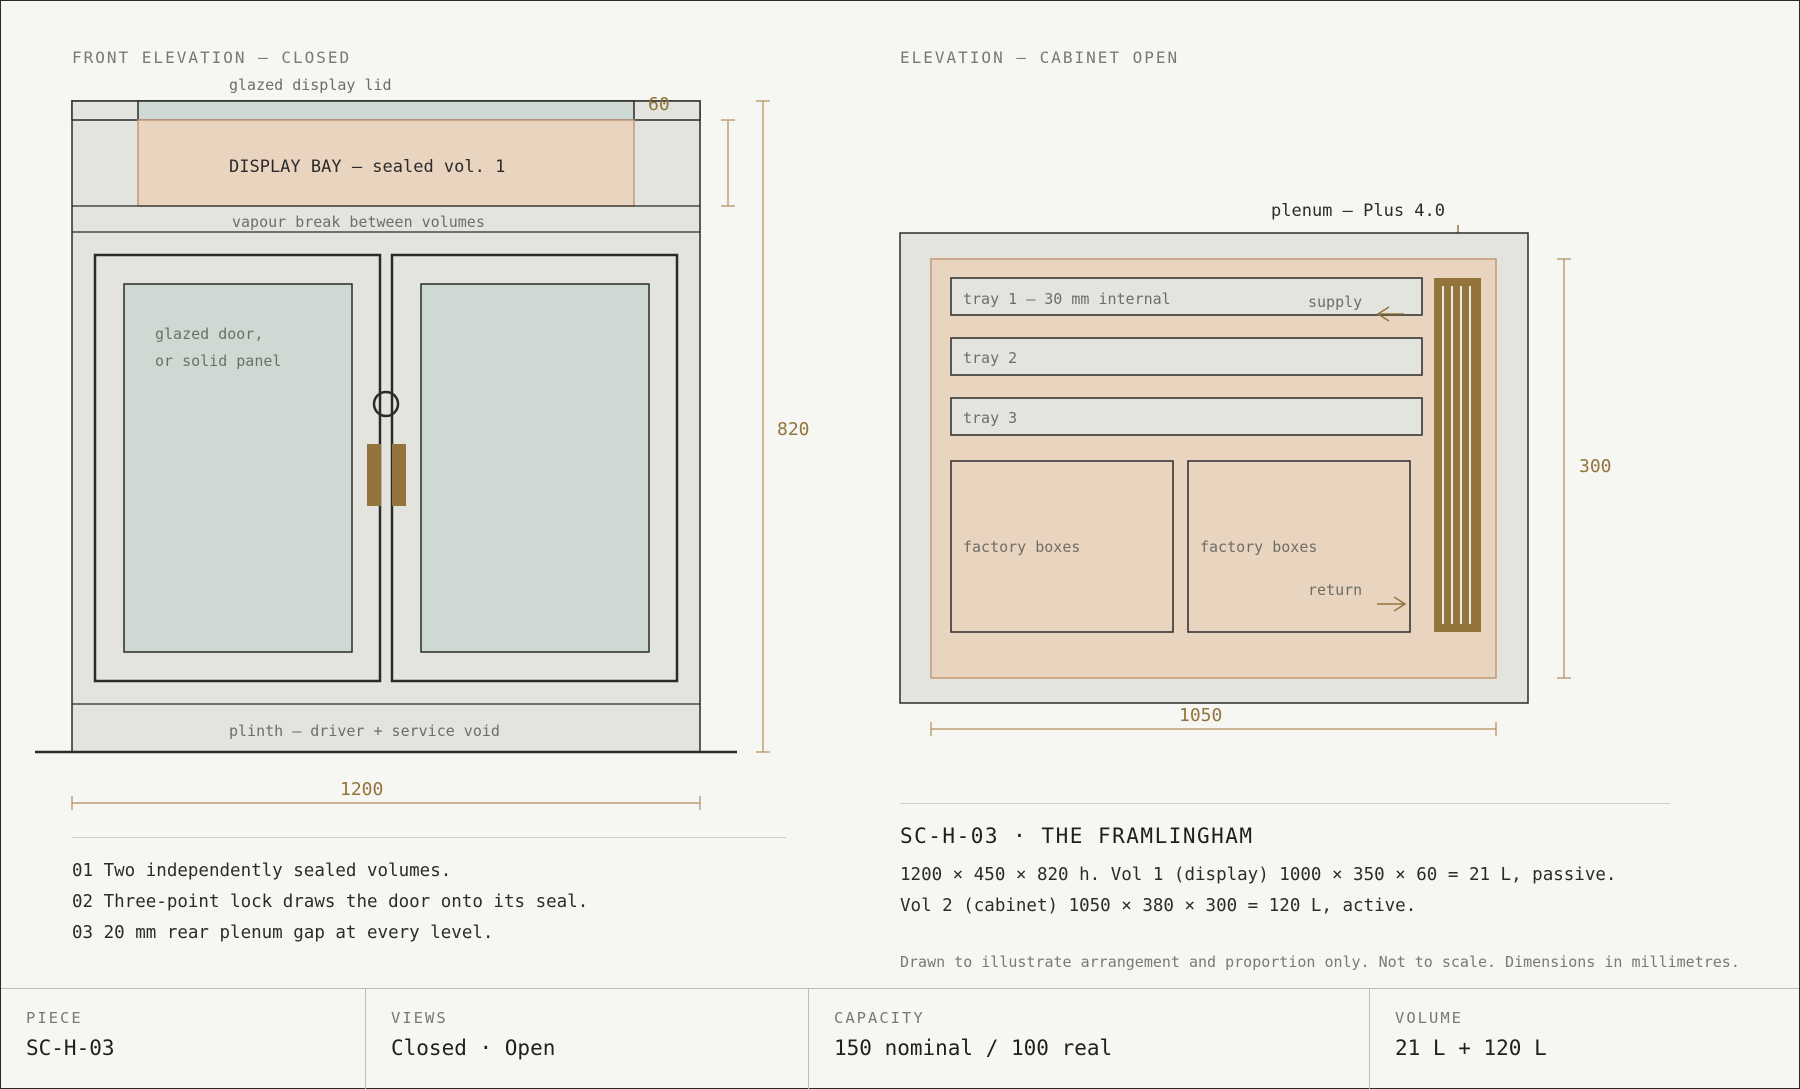 The width and height of the screenshot is (1800, 1089). I want to click on plenum-label: plenum — Plus 4.0, so click(1358, 211).